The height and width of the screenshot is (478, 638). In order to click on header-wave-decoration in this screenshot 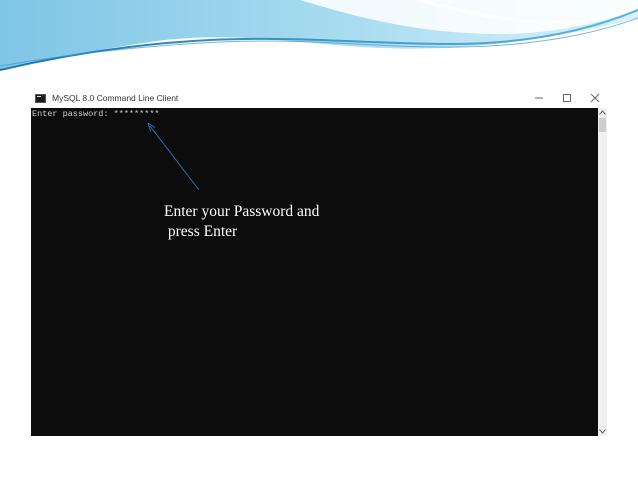, I will do `click(319, 35)`.